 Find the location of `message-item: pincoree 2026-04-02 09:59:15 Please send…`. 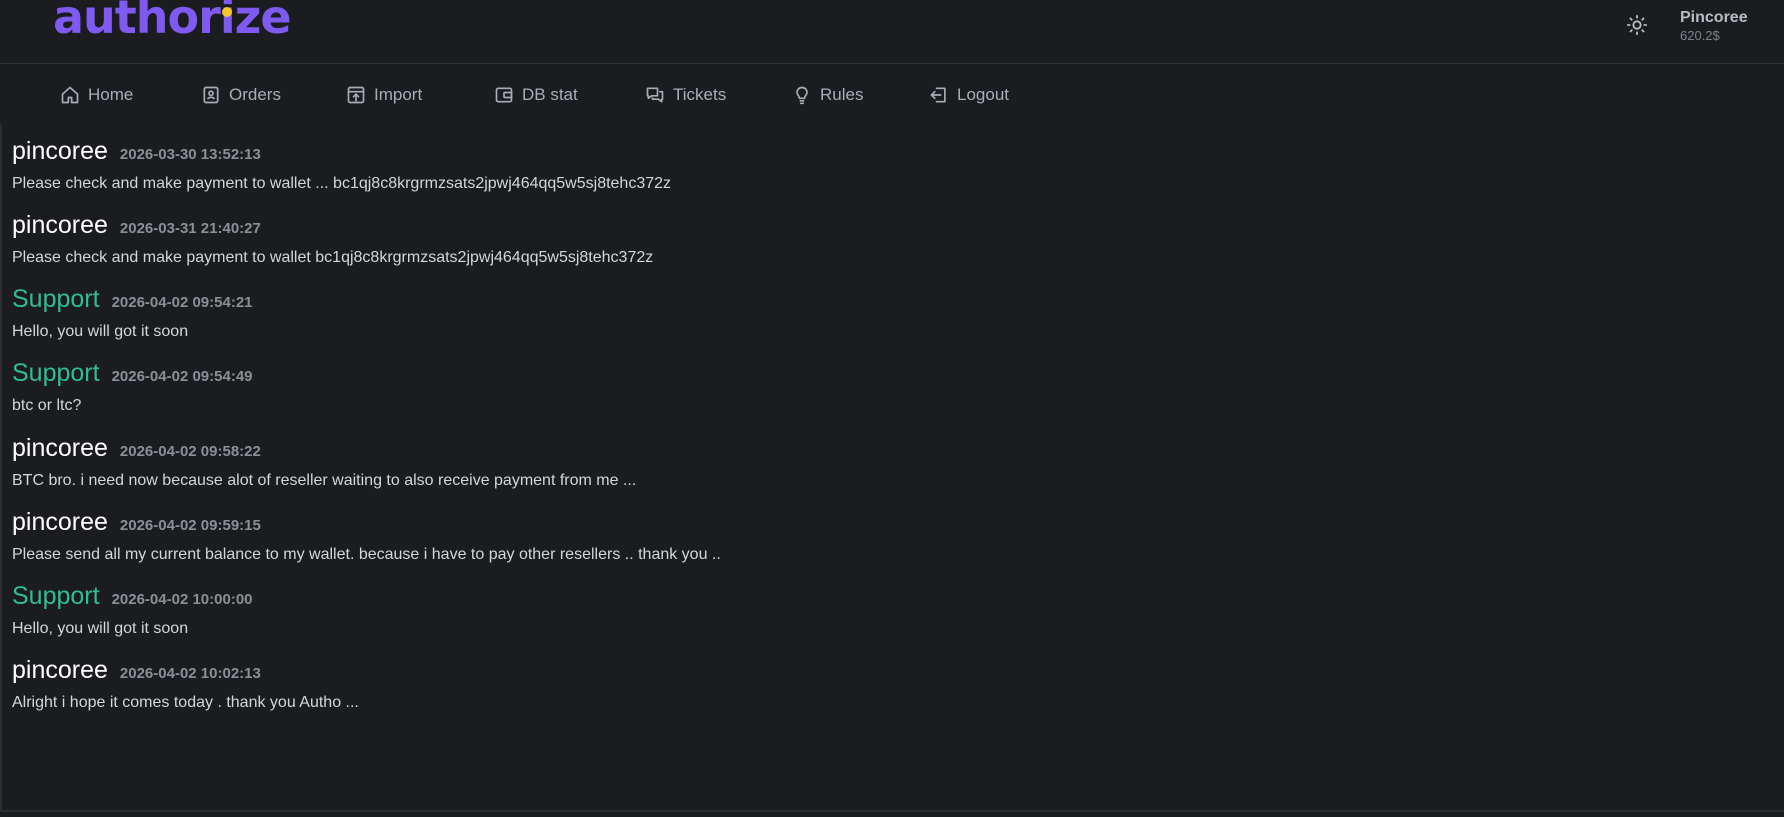

message-item: pincoree 2026-04-02 09:59:15 Please send… is located at coordinates (862, 536).